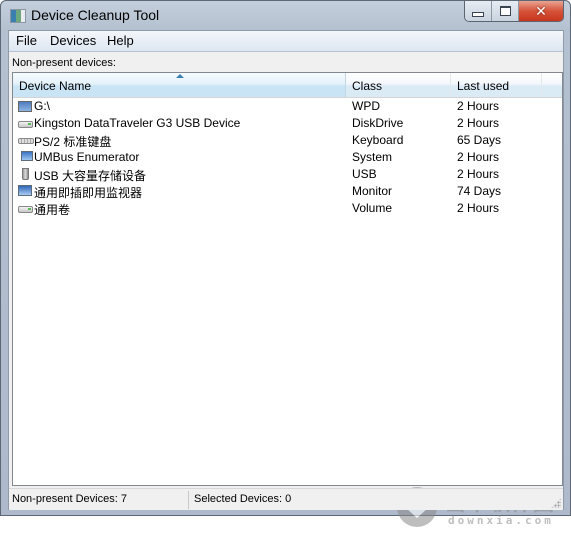 The image size is (571, 535). What do you see at coordinates (378, 140) in the screenshot?
I see `device-class: Keyboard` at bounding box center [378, 140].